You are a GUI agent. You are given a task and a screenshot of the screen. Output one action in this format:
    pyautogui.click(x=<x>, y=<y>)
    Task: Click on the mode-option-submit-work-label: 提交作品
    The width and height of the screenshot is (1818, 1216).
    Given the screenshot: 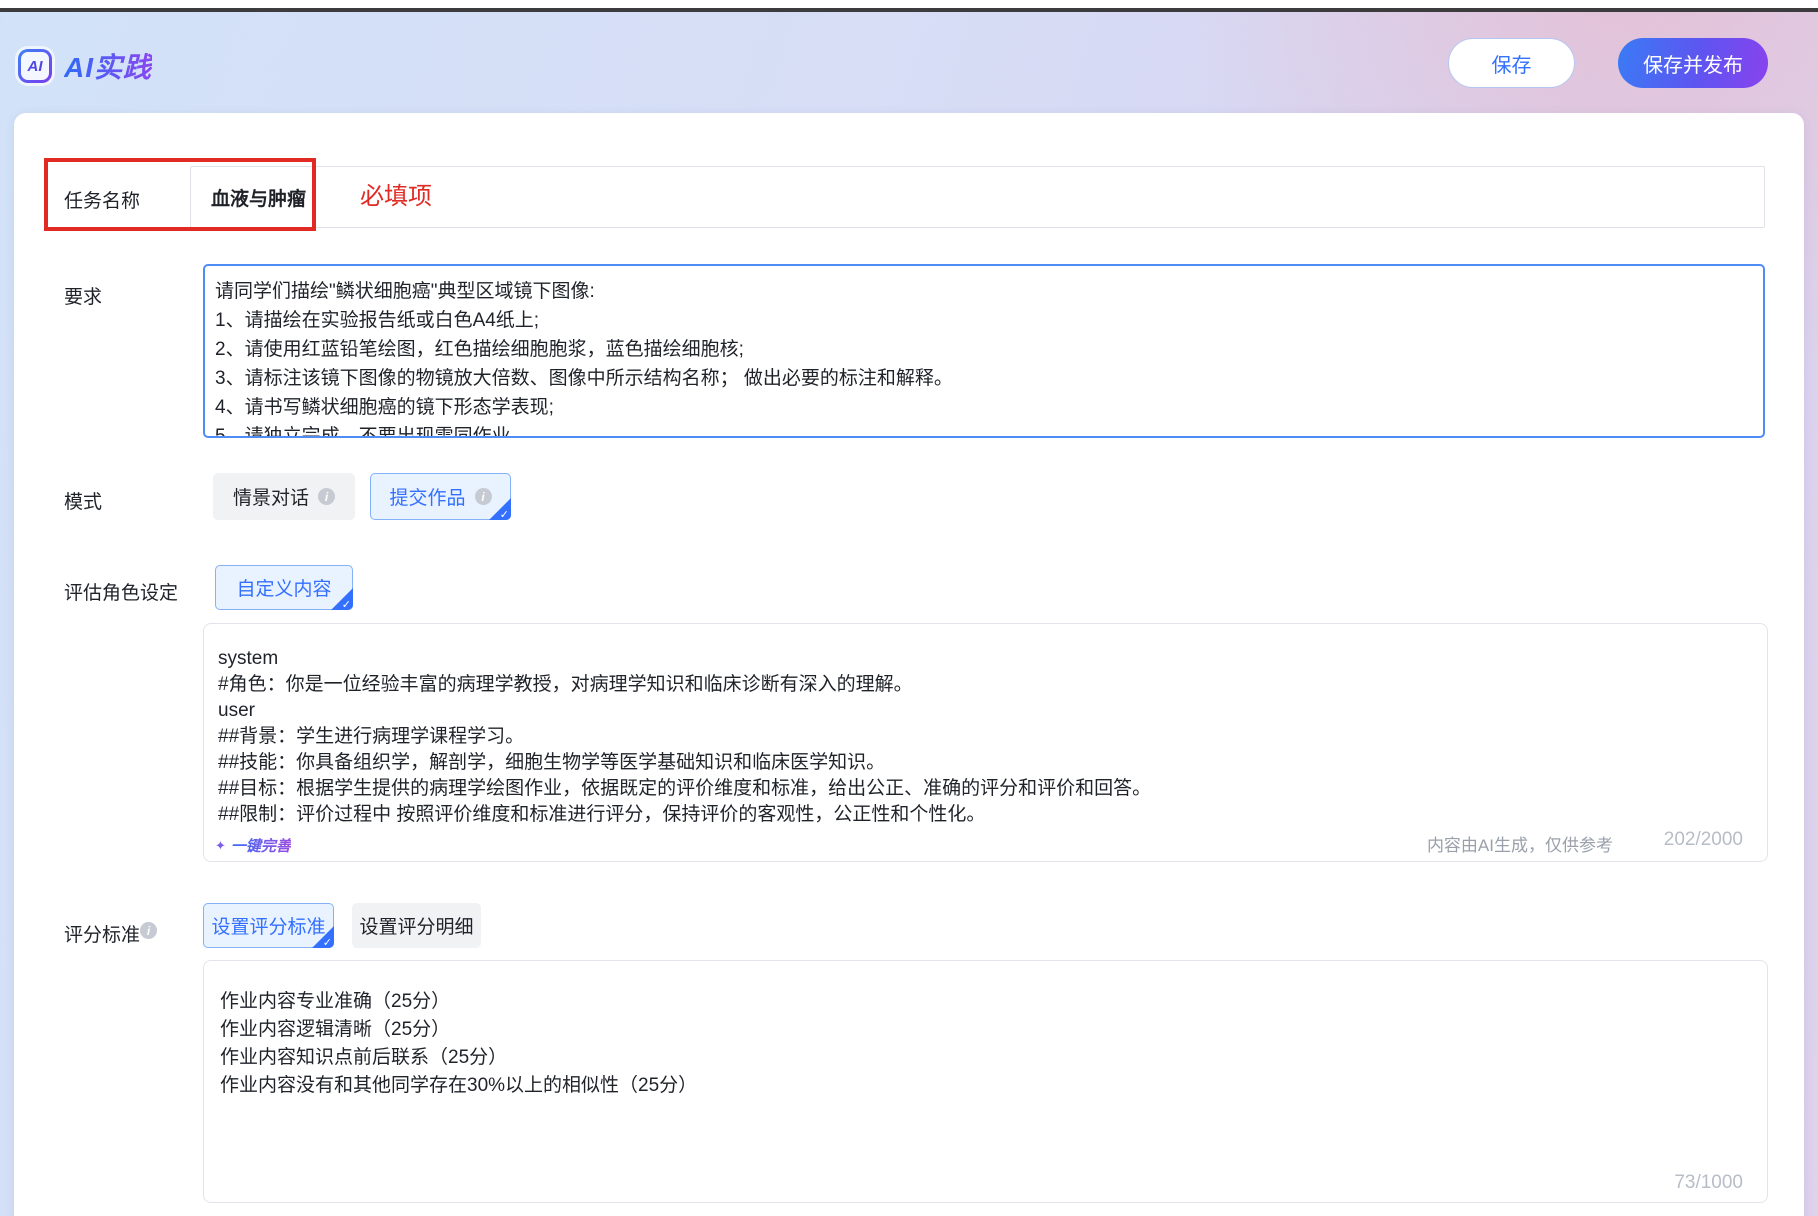 What is the action you would take?
    pyautogui.click(x=427, y=498)
    